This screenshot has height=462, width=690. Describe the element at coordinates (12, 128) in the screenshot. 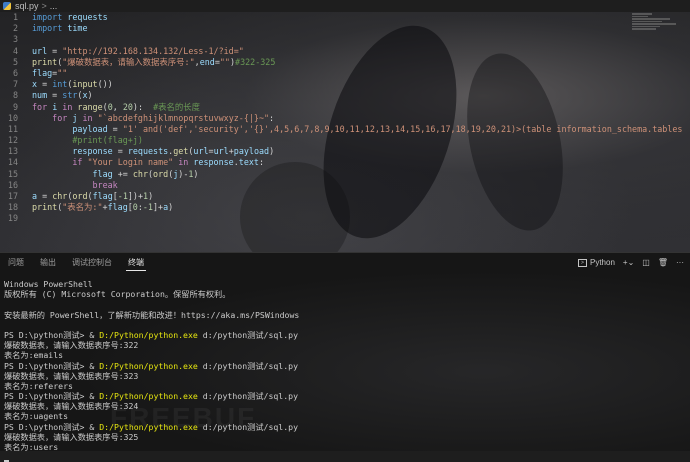

I see `line-number: 11` at that location.